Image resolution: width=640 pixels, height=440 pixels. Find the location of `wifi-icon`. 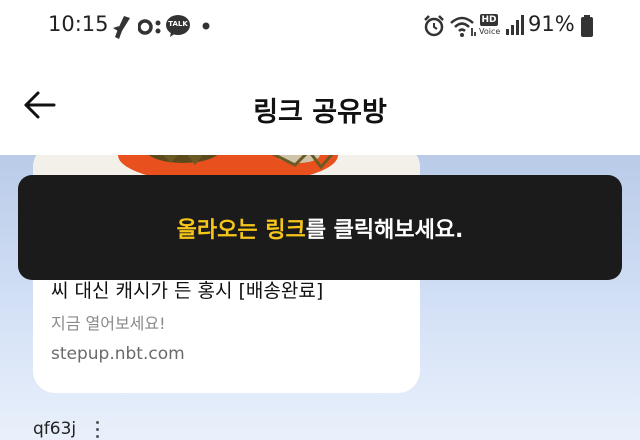

wifi-icon is located at coordinates (463, 26).